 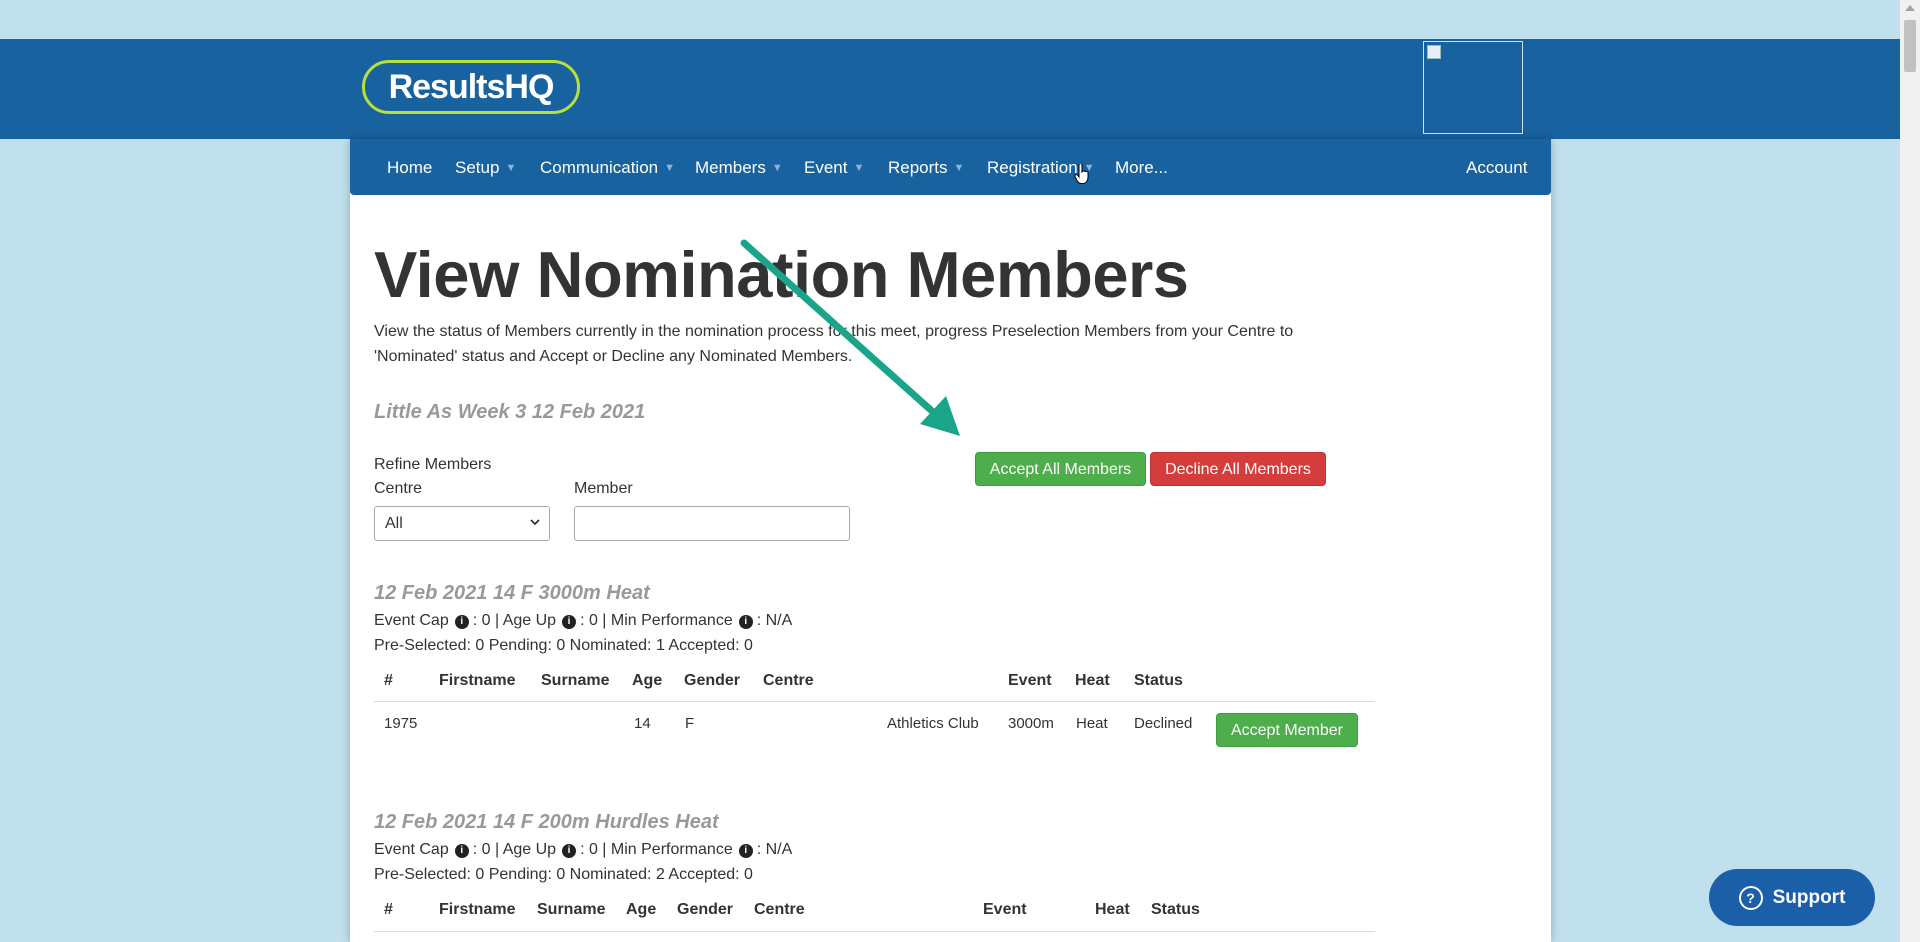 I want to click on scroll-up-icon, so click(x=1910, y=8).